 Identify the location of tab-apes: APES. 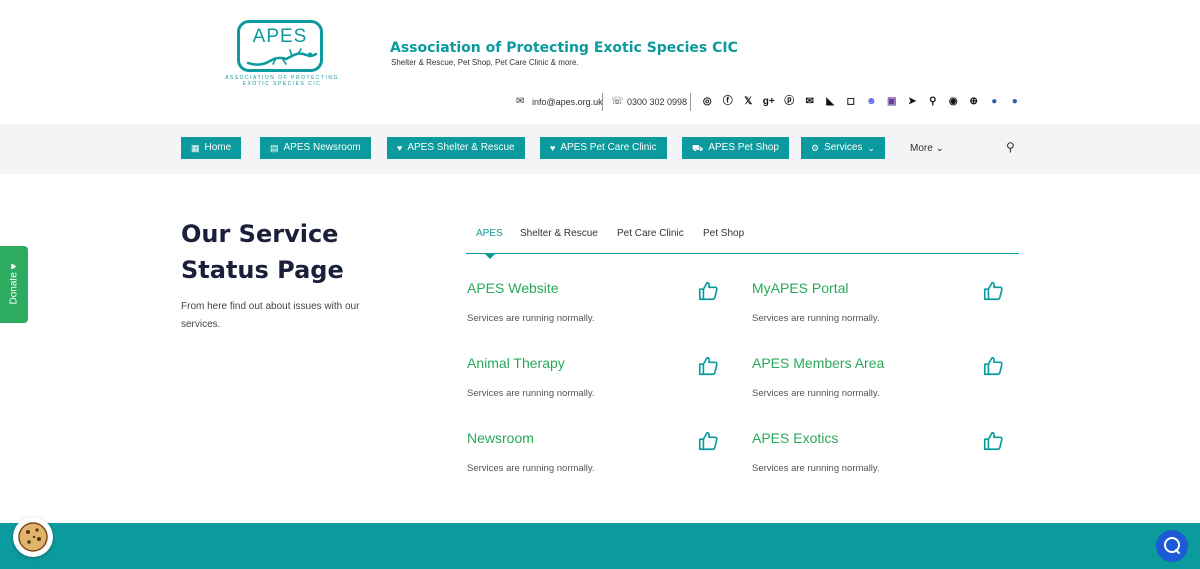
(489, 233).